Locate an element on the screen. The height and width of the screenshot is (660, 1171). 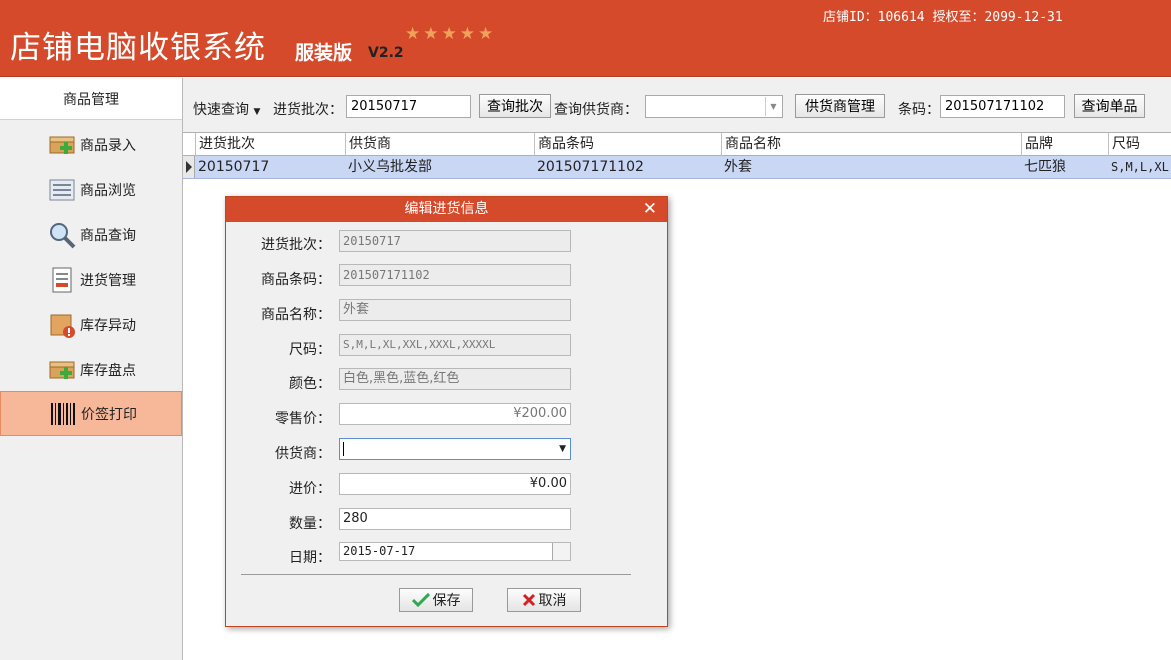
sidebar-item-product-search: 商品查询 is located at coordinates (91, 234).